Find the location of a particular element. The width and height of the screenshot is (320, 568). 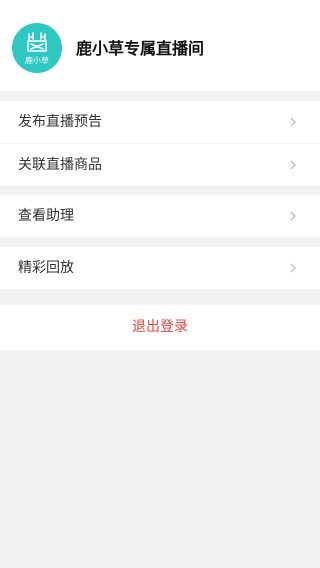

menu-group-replay: 精彩回放 is located at coordinates (160, 268).